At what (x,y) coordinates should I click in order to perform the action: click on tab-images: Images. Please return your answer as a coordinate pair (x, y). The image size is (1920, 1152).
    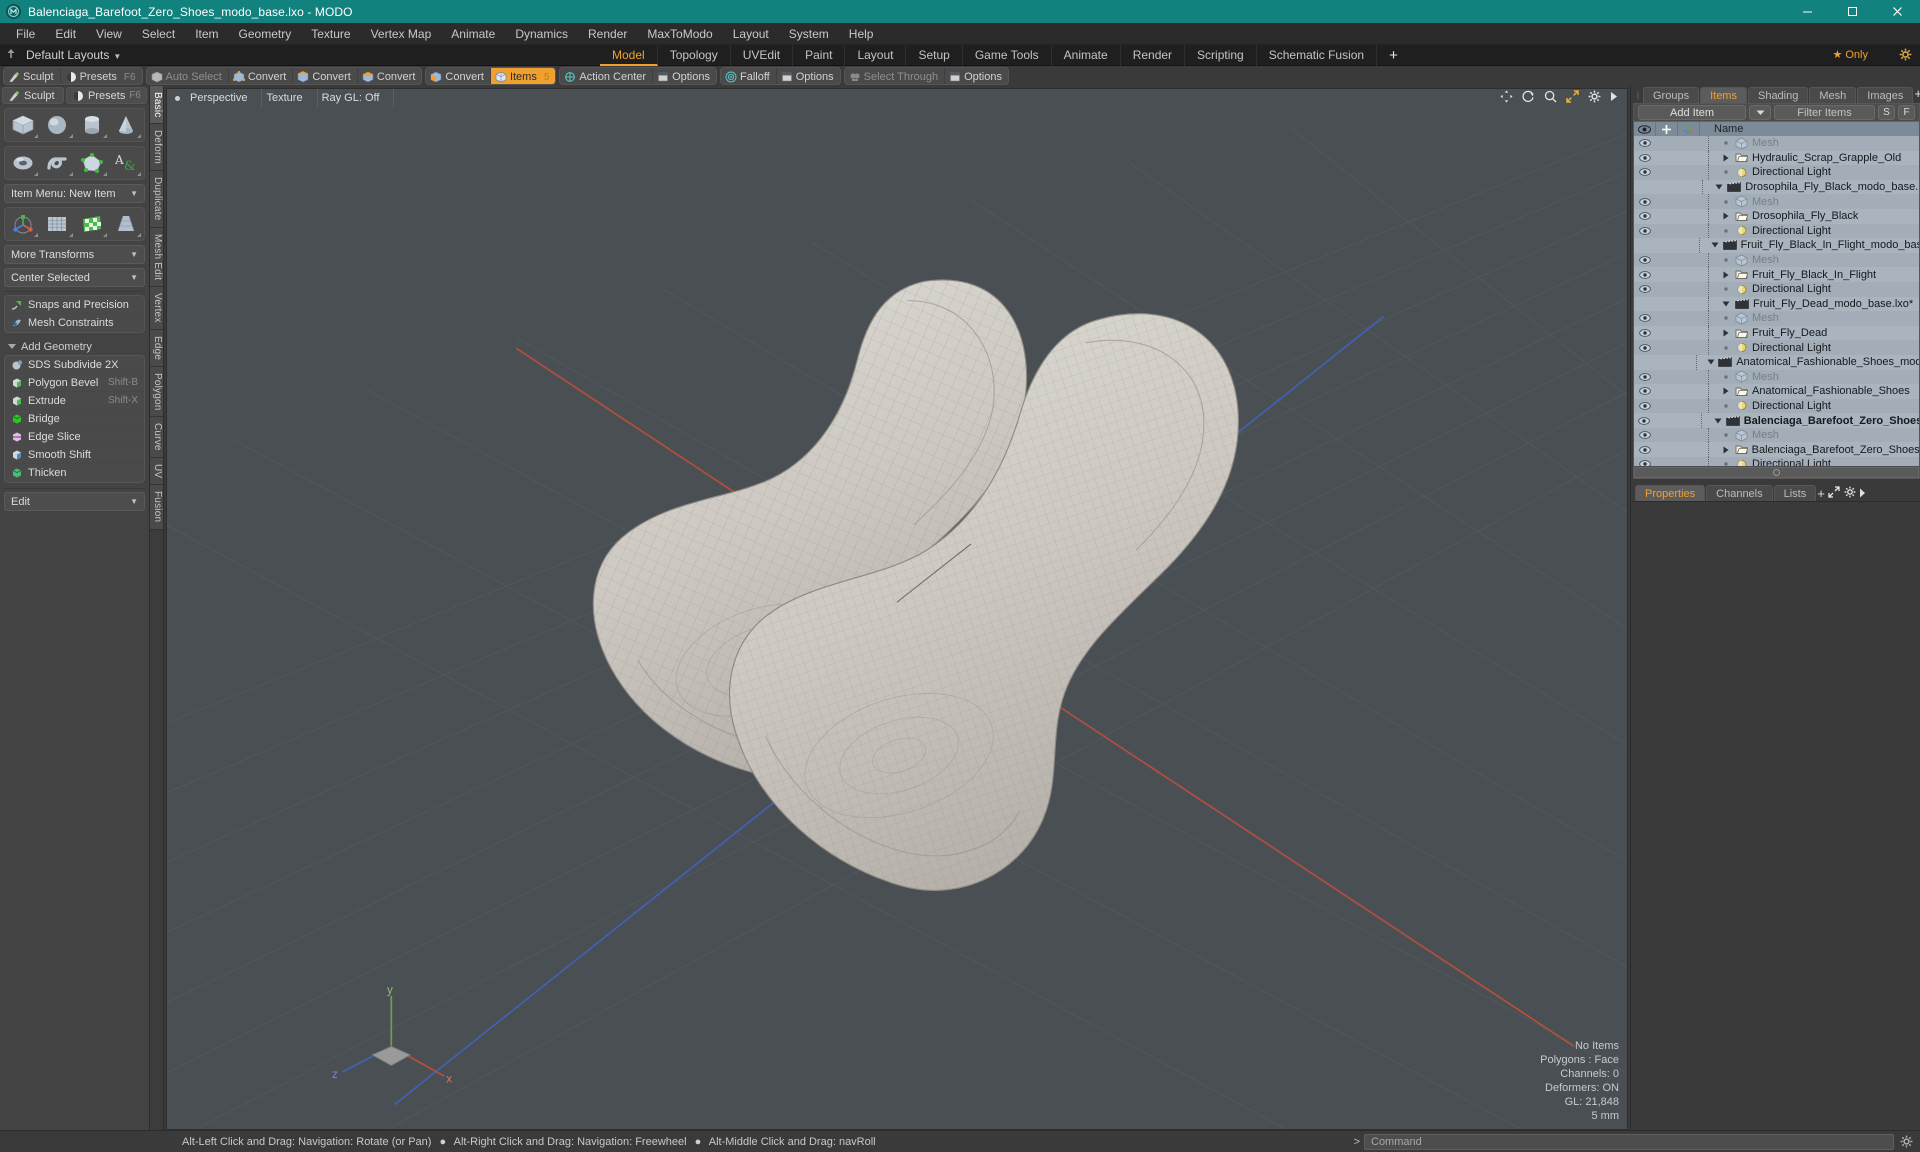
    Looking at the image, I should click on (1885, 95).